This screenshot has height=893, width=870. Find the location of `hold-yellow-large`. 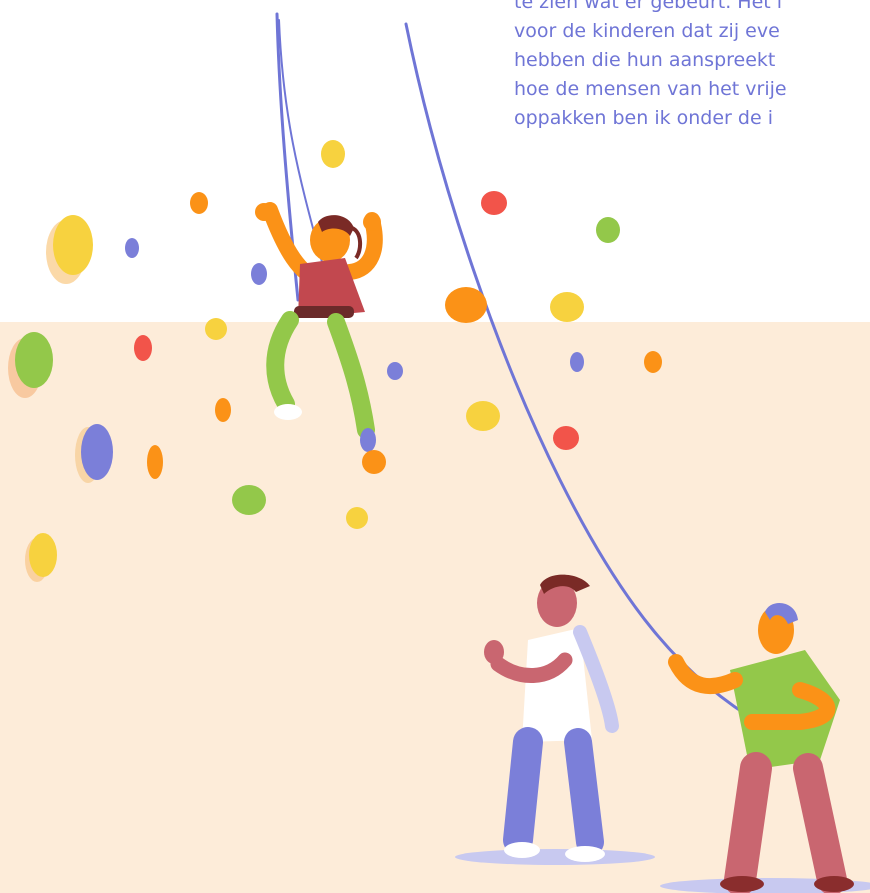

hold-yellow-large is located at coordinates (69, 249).